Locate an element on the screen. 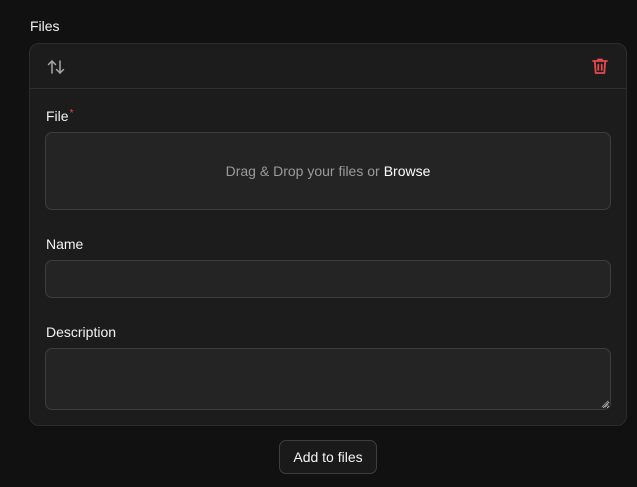  file-item-header is located at coordinates (328, 66).